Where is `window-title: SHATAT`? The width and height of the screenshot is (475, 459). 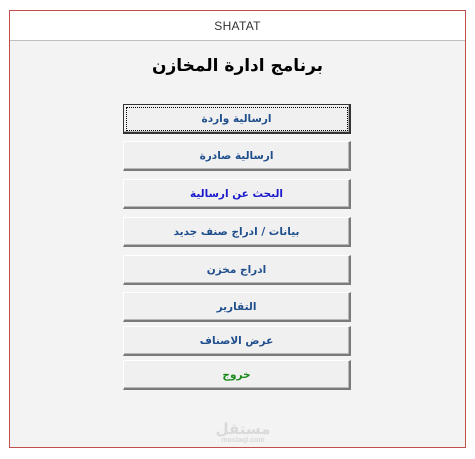
window-title: SHATAT is located at coordinates (237, 26).